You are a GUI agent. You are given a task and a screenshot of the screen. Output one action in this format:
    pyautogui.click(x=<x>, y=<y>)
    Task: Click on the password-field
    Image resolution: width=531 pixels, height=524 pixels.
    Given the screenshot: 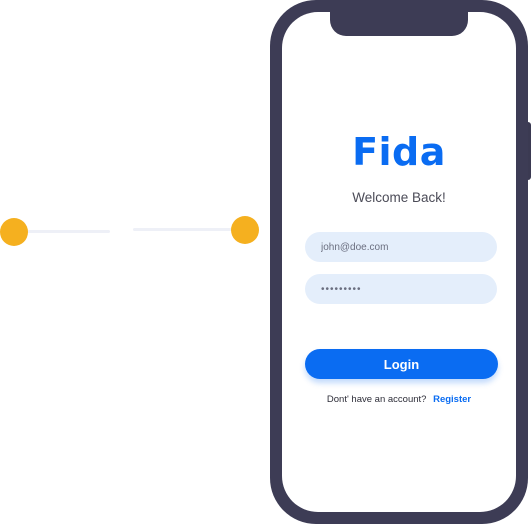 What is the action you would take?
    pyautogui.click(x=401, y=289)
    